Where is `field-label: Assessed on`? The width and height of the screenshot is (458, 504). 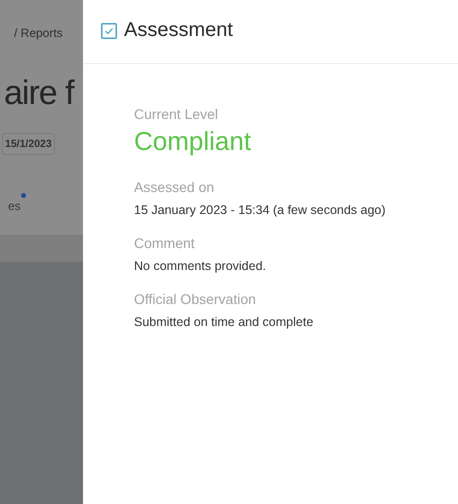 field-label: Assessed on is located at coordinates (175, 187).